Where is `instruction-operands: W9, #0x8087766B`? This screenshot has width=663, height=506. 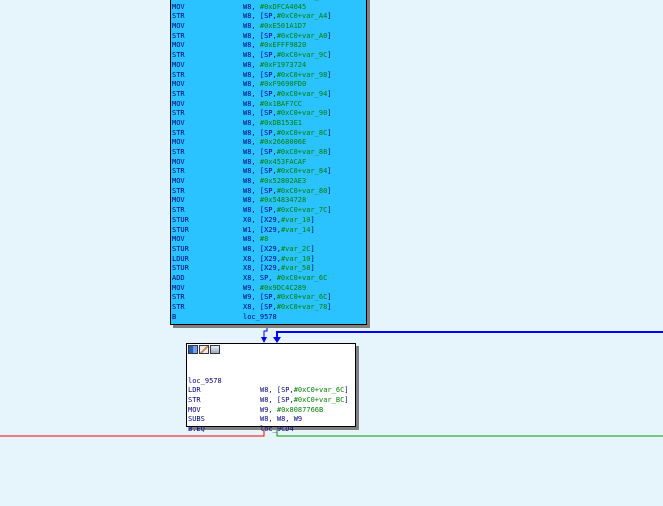 instruction-operands: W9, #0x8087766B is located at coordinates (291, 411).